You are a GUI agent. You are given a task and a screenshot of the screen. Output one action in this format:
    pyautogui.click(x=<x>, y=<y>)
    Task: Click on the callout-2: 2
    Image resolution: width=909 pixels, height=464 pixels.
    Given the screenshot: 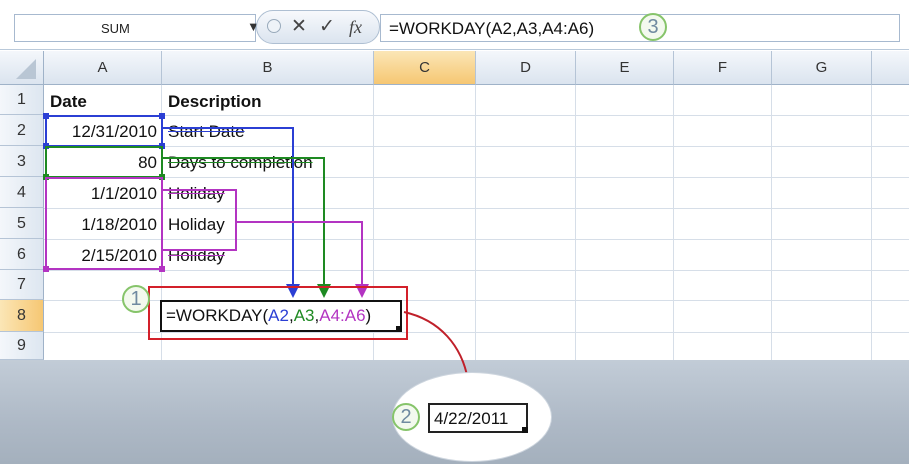 What is the action you would take?
    pyautogui.click(x=406, y=417)
    